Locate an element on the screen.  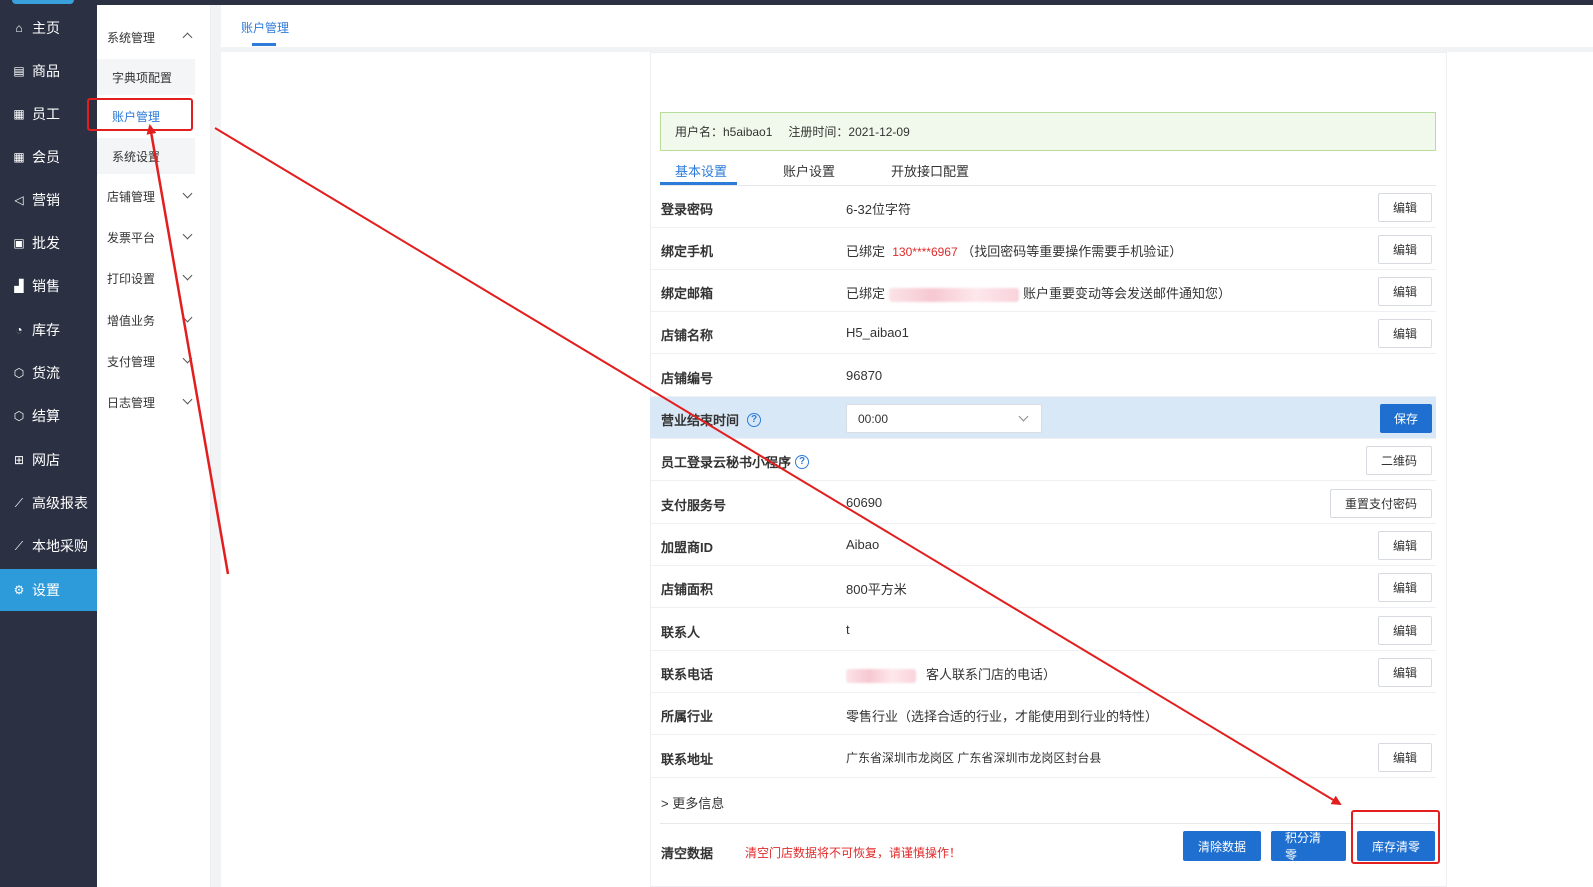
nav-item-staff: ▦ 员工 is located at coordinates (48, 114).